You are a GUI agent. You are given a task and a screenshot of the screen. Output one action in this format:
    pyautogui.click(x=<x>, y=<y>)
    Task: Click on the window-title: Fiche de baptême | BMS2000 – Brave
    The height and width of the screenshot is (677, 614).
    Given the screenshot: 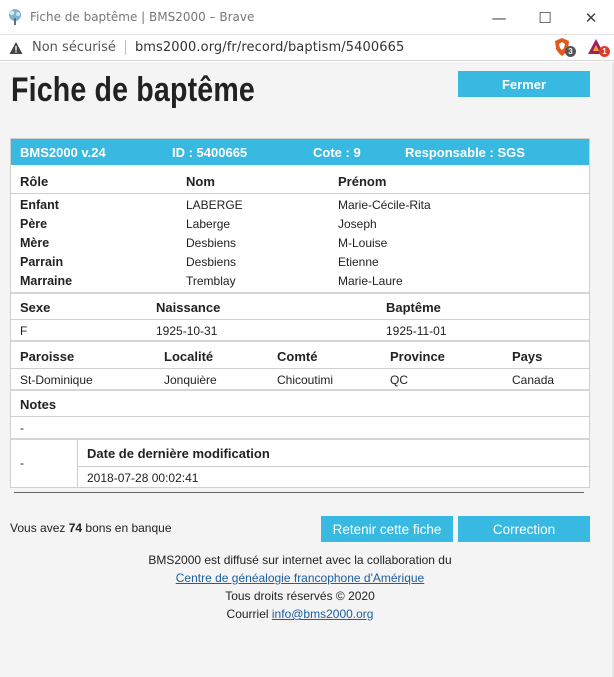 What is the action you would take?
    pyautogui.click(x=142, y=17)
    